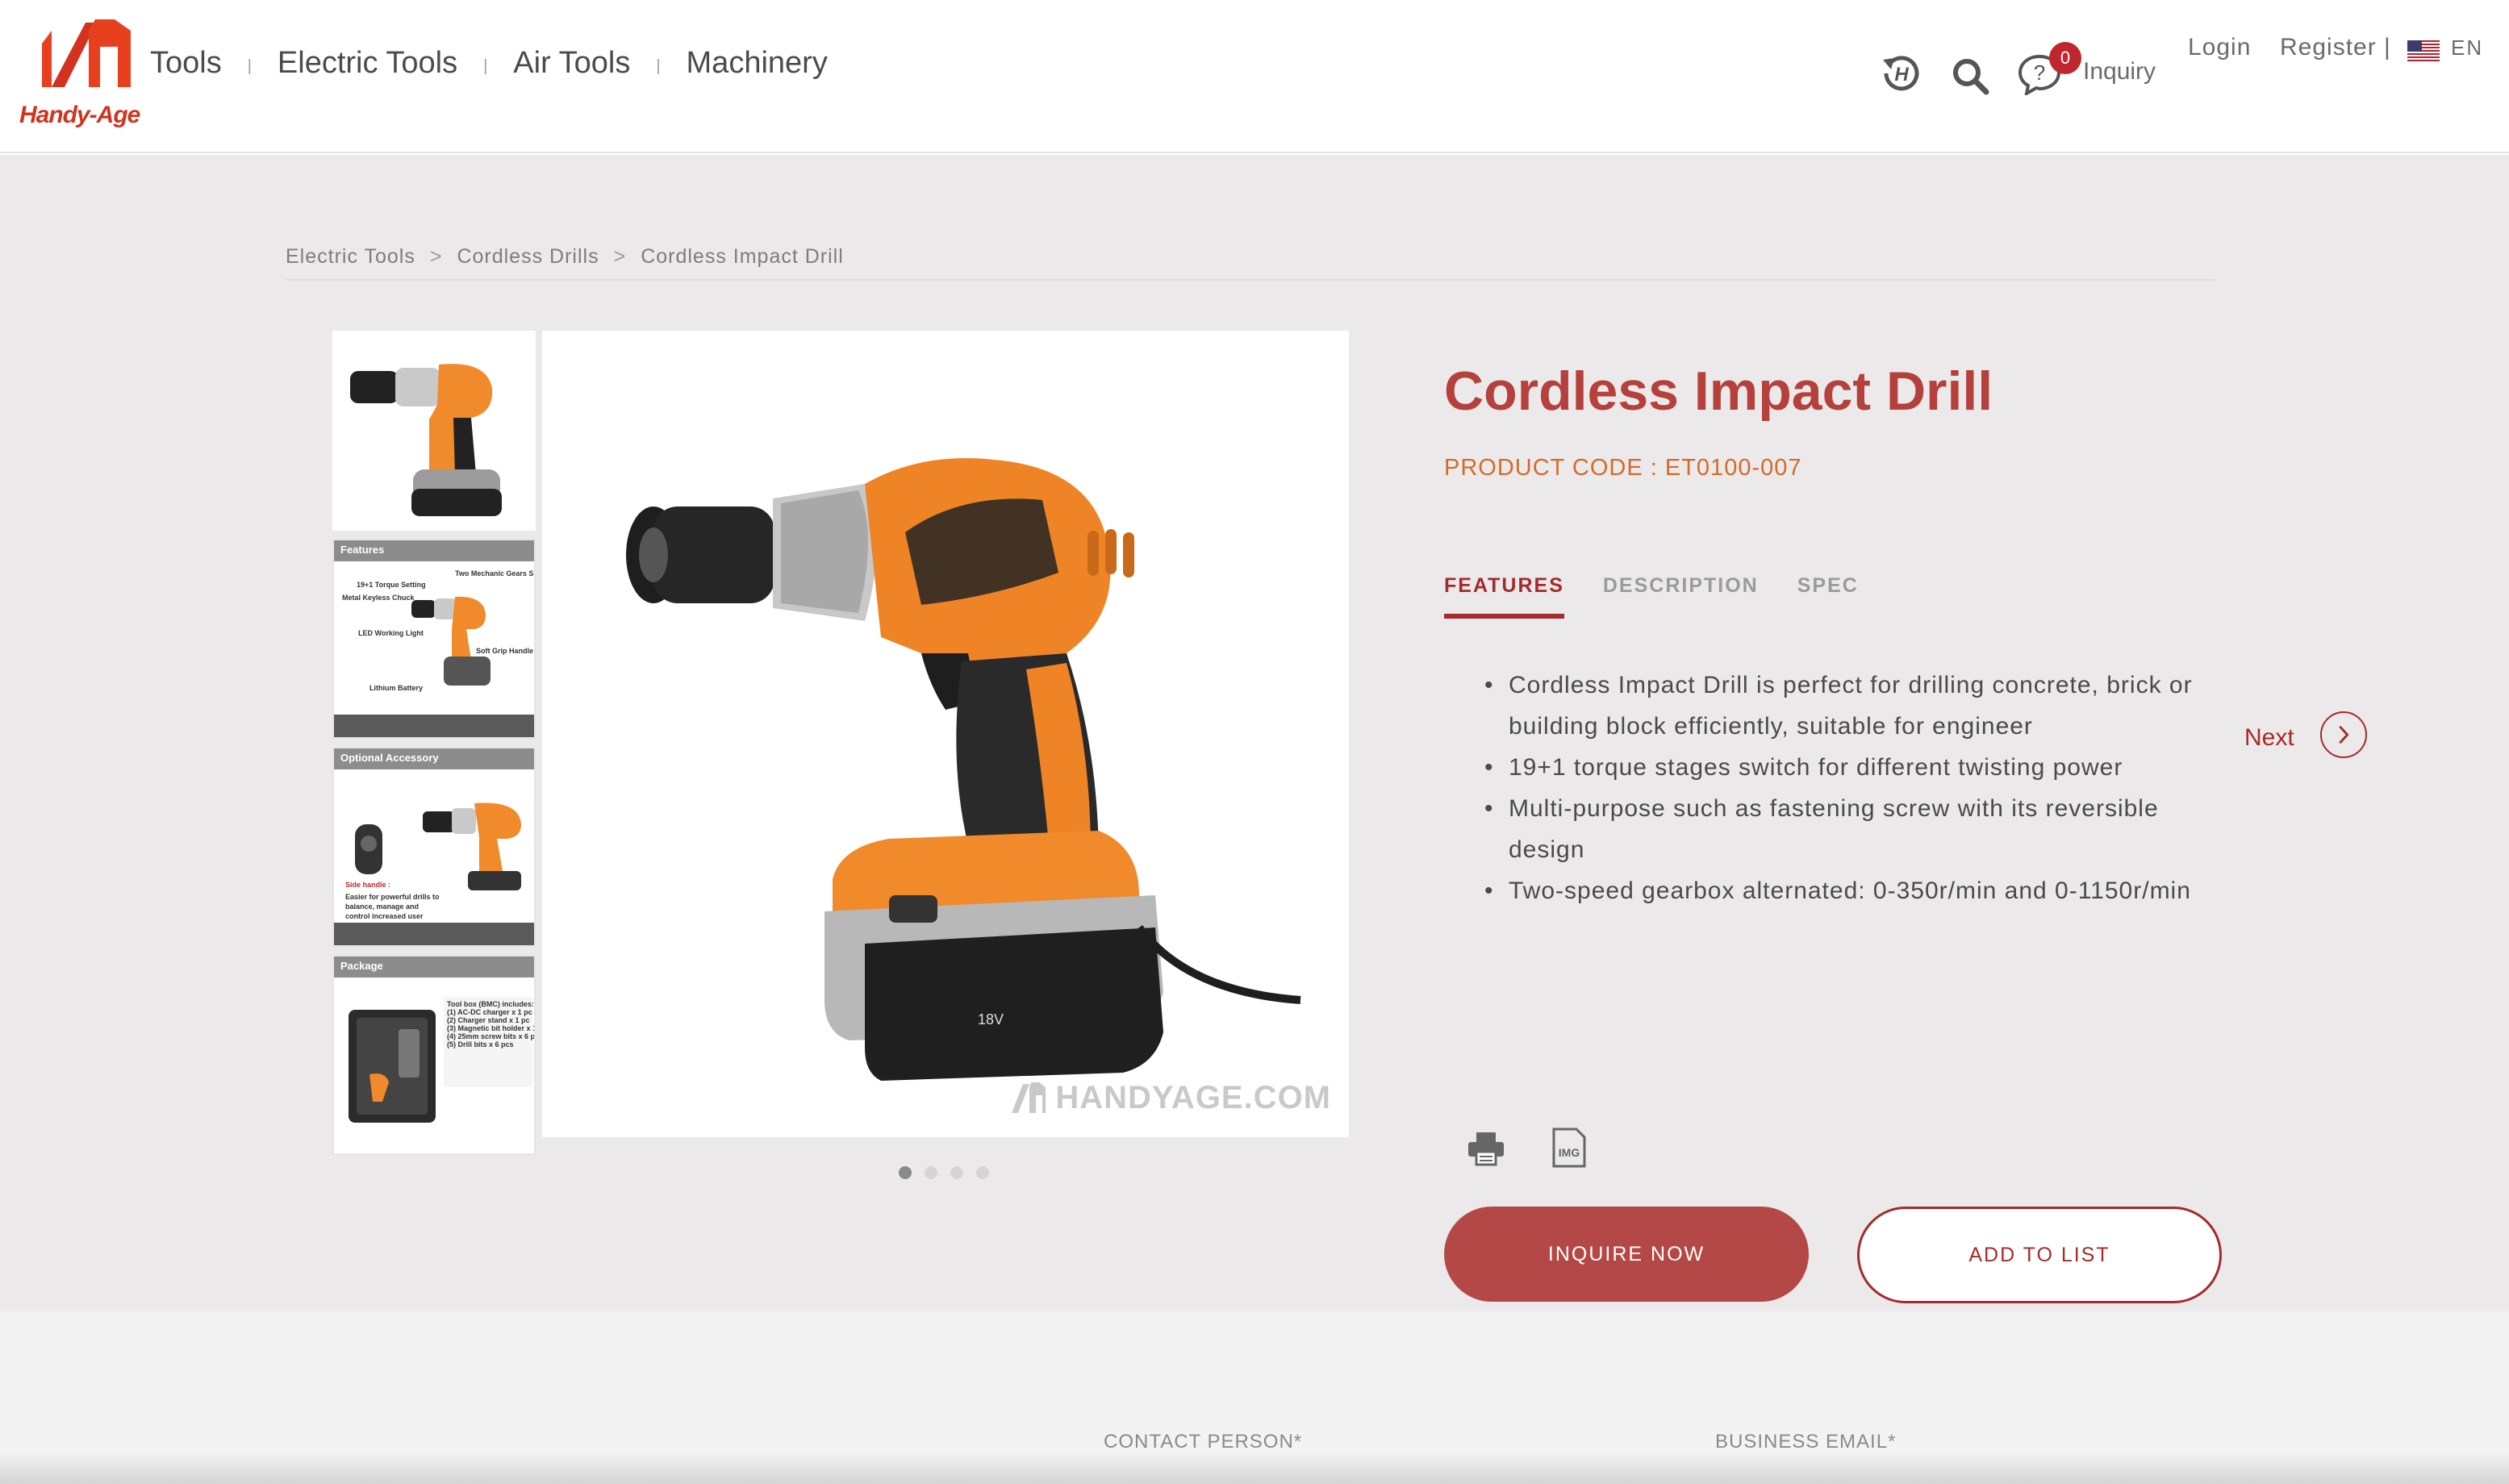 Image resolution: width=2509 pixels, height=1484 pixels. What do you see at coordinates (480, 1044) in the screenshot?
I see `package-note: (5) Drill bits x 6 pcs` at bounding box center [480, 1044].